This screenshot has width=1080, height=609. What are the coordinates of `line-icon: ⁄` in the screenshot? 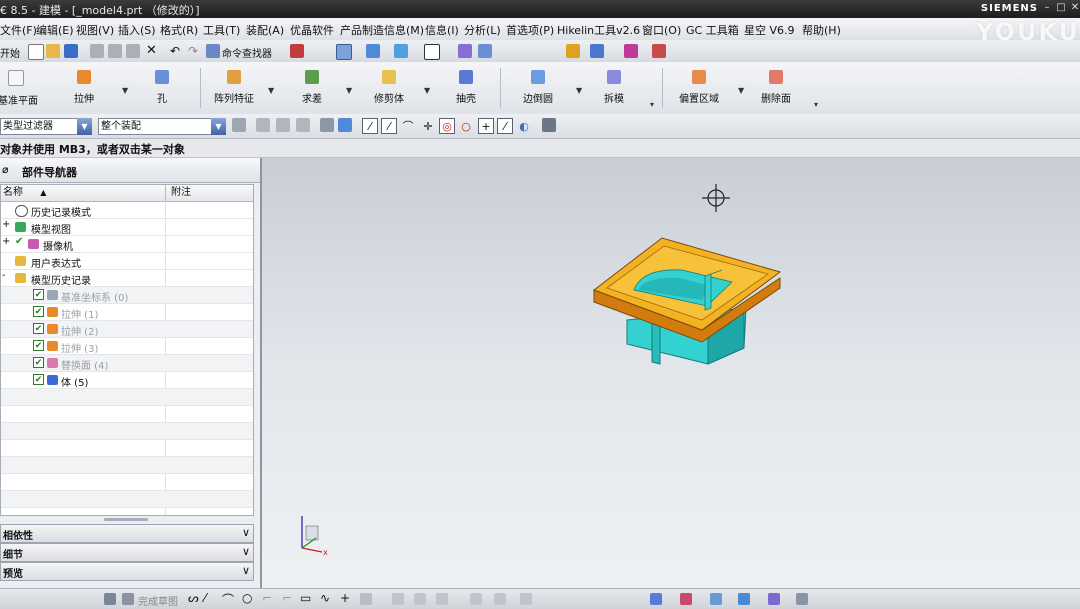 It's located at (205, 598).